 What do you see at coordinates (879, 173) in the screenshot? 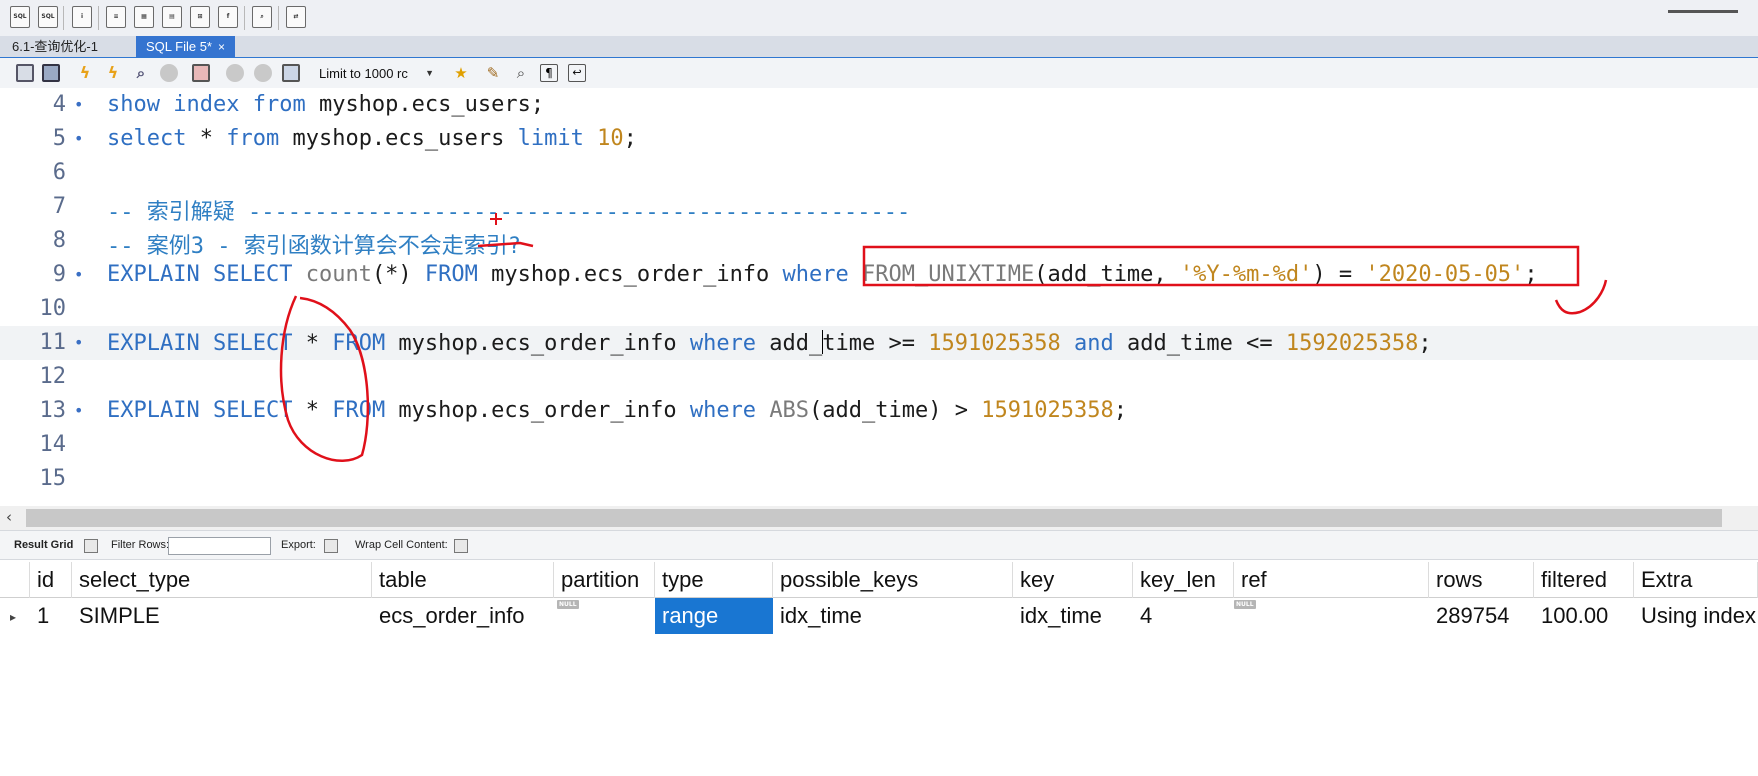
I see `code-line: 6` at bounding box center [879, 173].